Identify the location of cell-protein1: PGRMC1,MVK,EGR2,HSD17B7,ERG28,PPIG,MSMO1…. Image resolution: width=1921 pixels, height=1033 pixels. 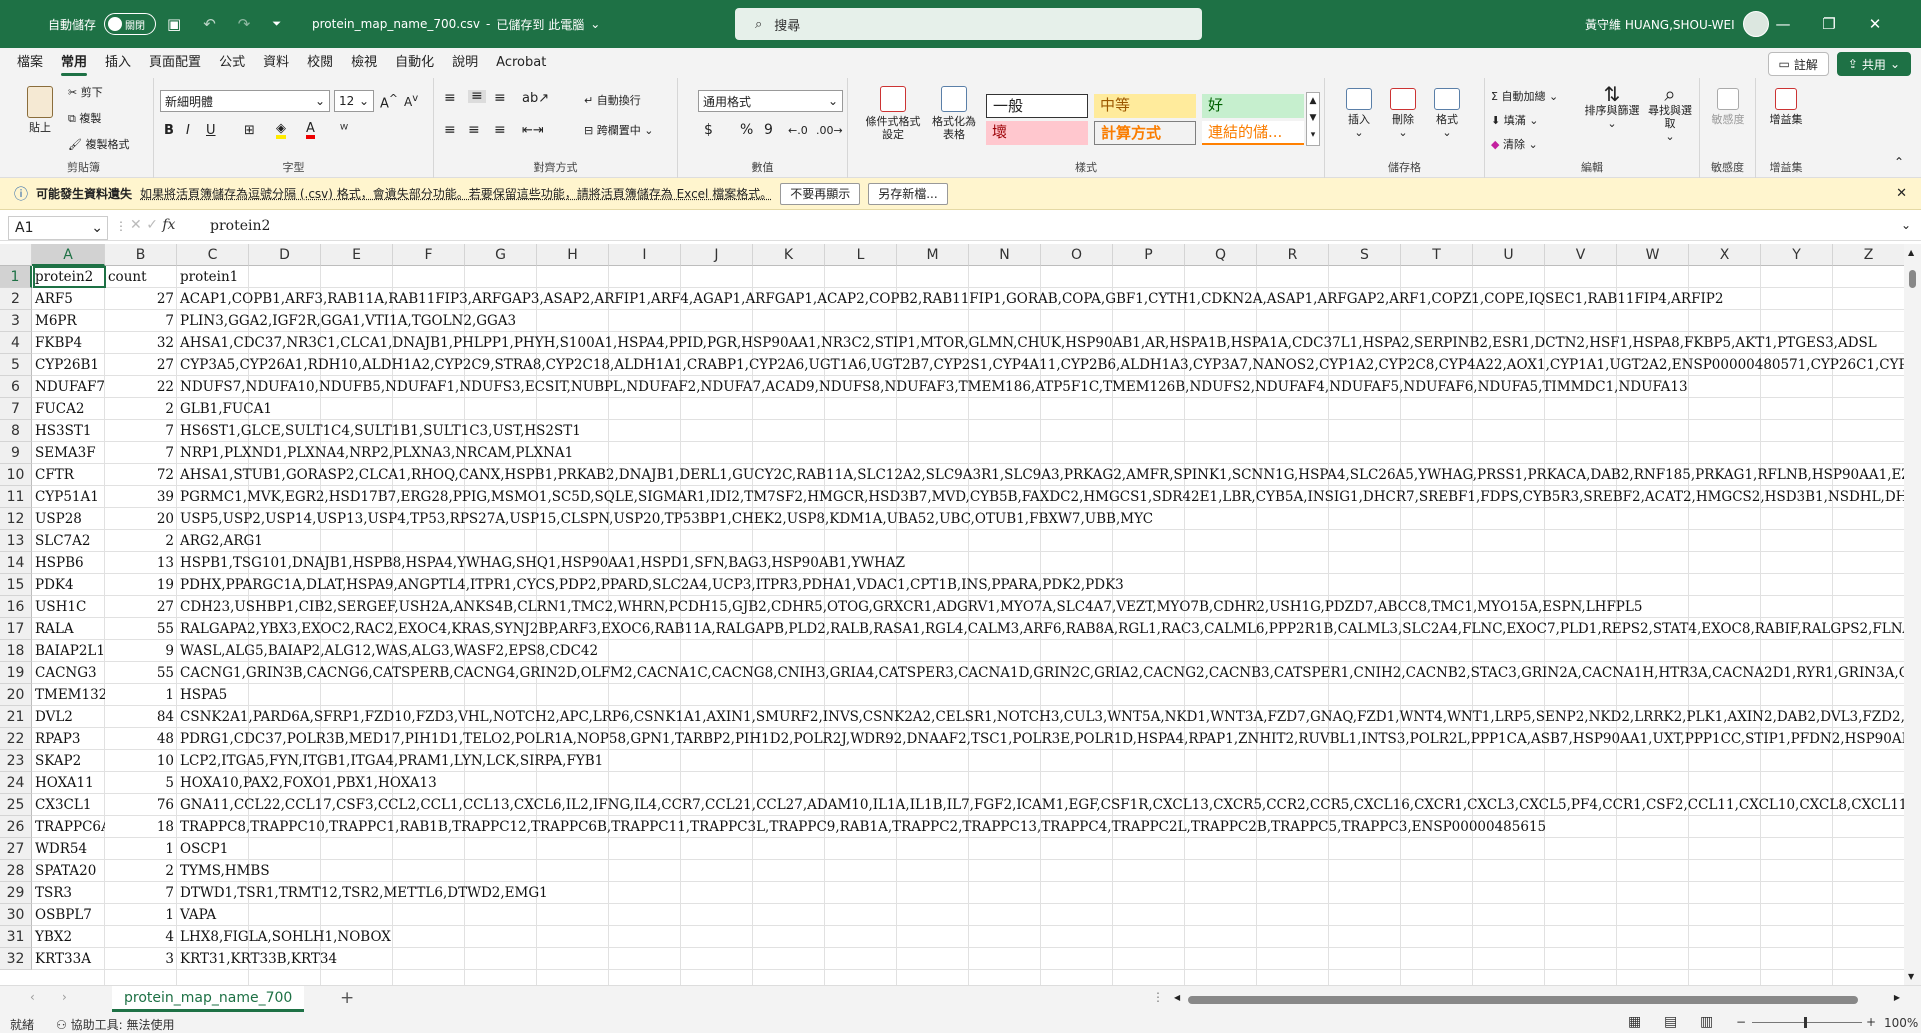
(1040, 497).